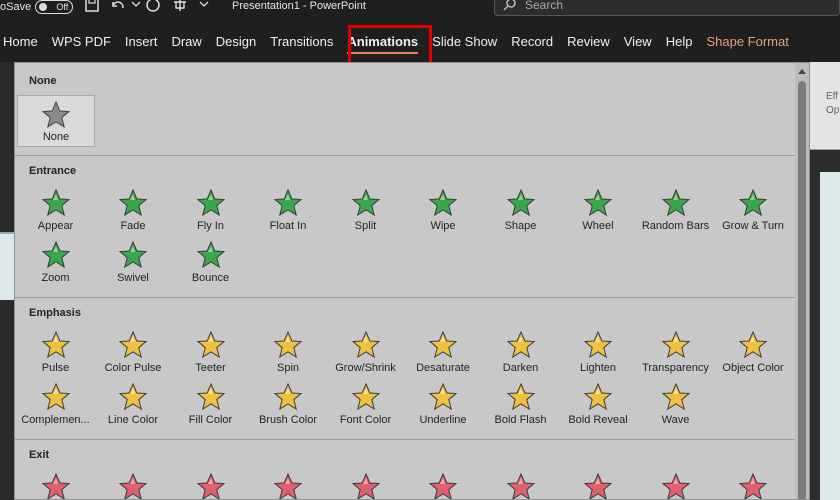  What do you see at coordinates (118, 7) in the screenshot?
I see `undo-icon` at bounding box center [118, 7].